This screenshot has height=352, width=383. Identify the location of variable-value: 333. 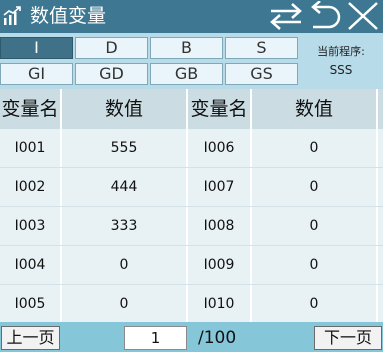
(124, 226).